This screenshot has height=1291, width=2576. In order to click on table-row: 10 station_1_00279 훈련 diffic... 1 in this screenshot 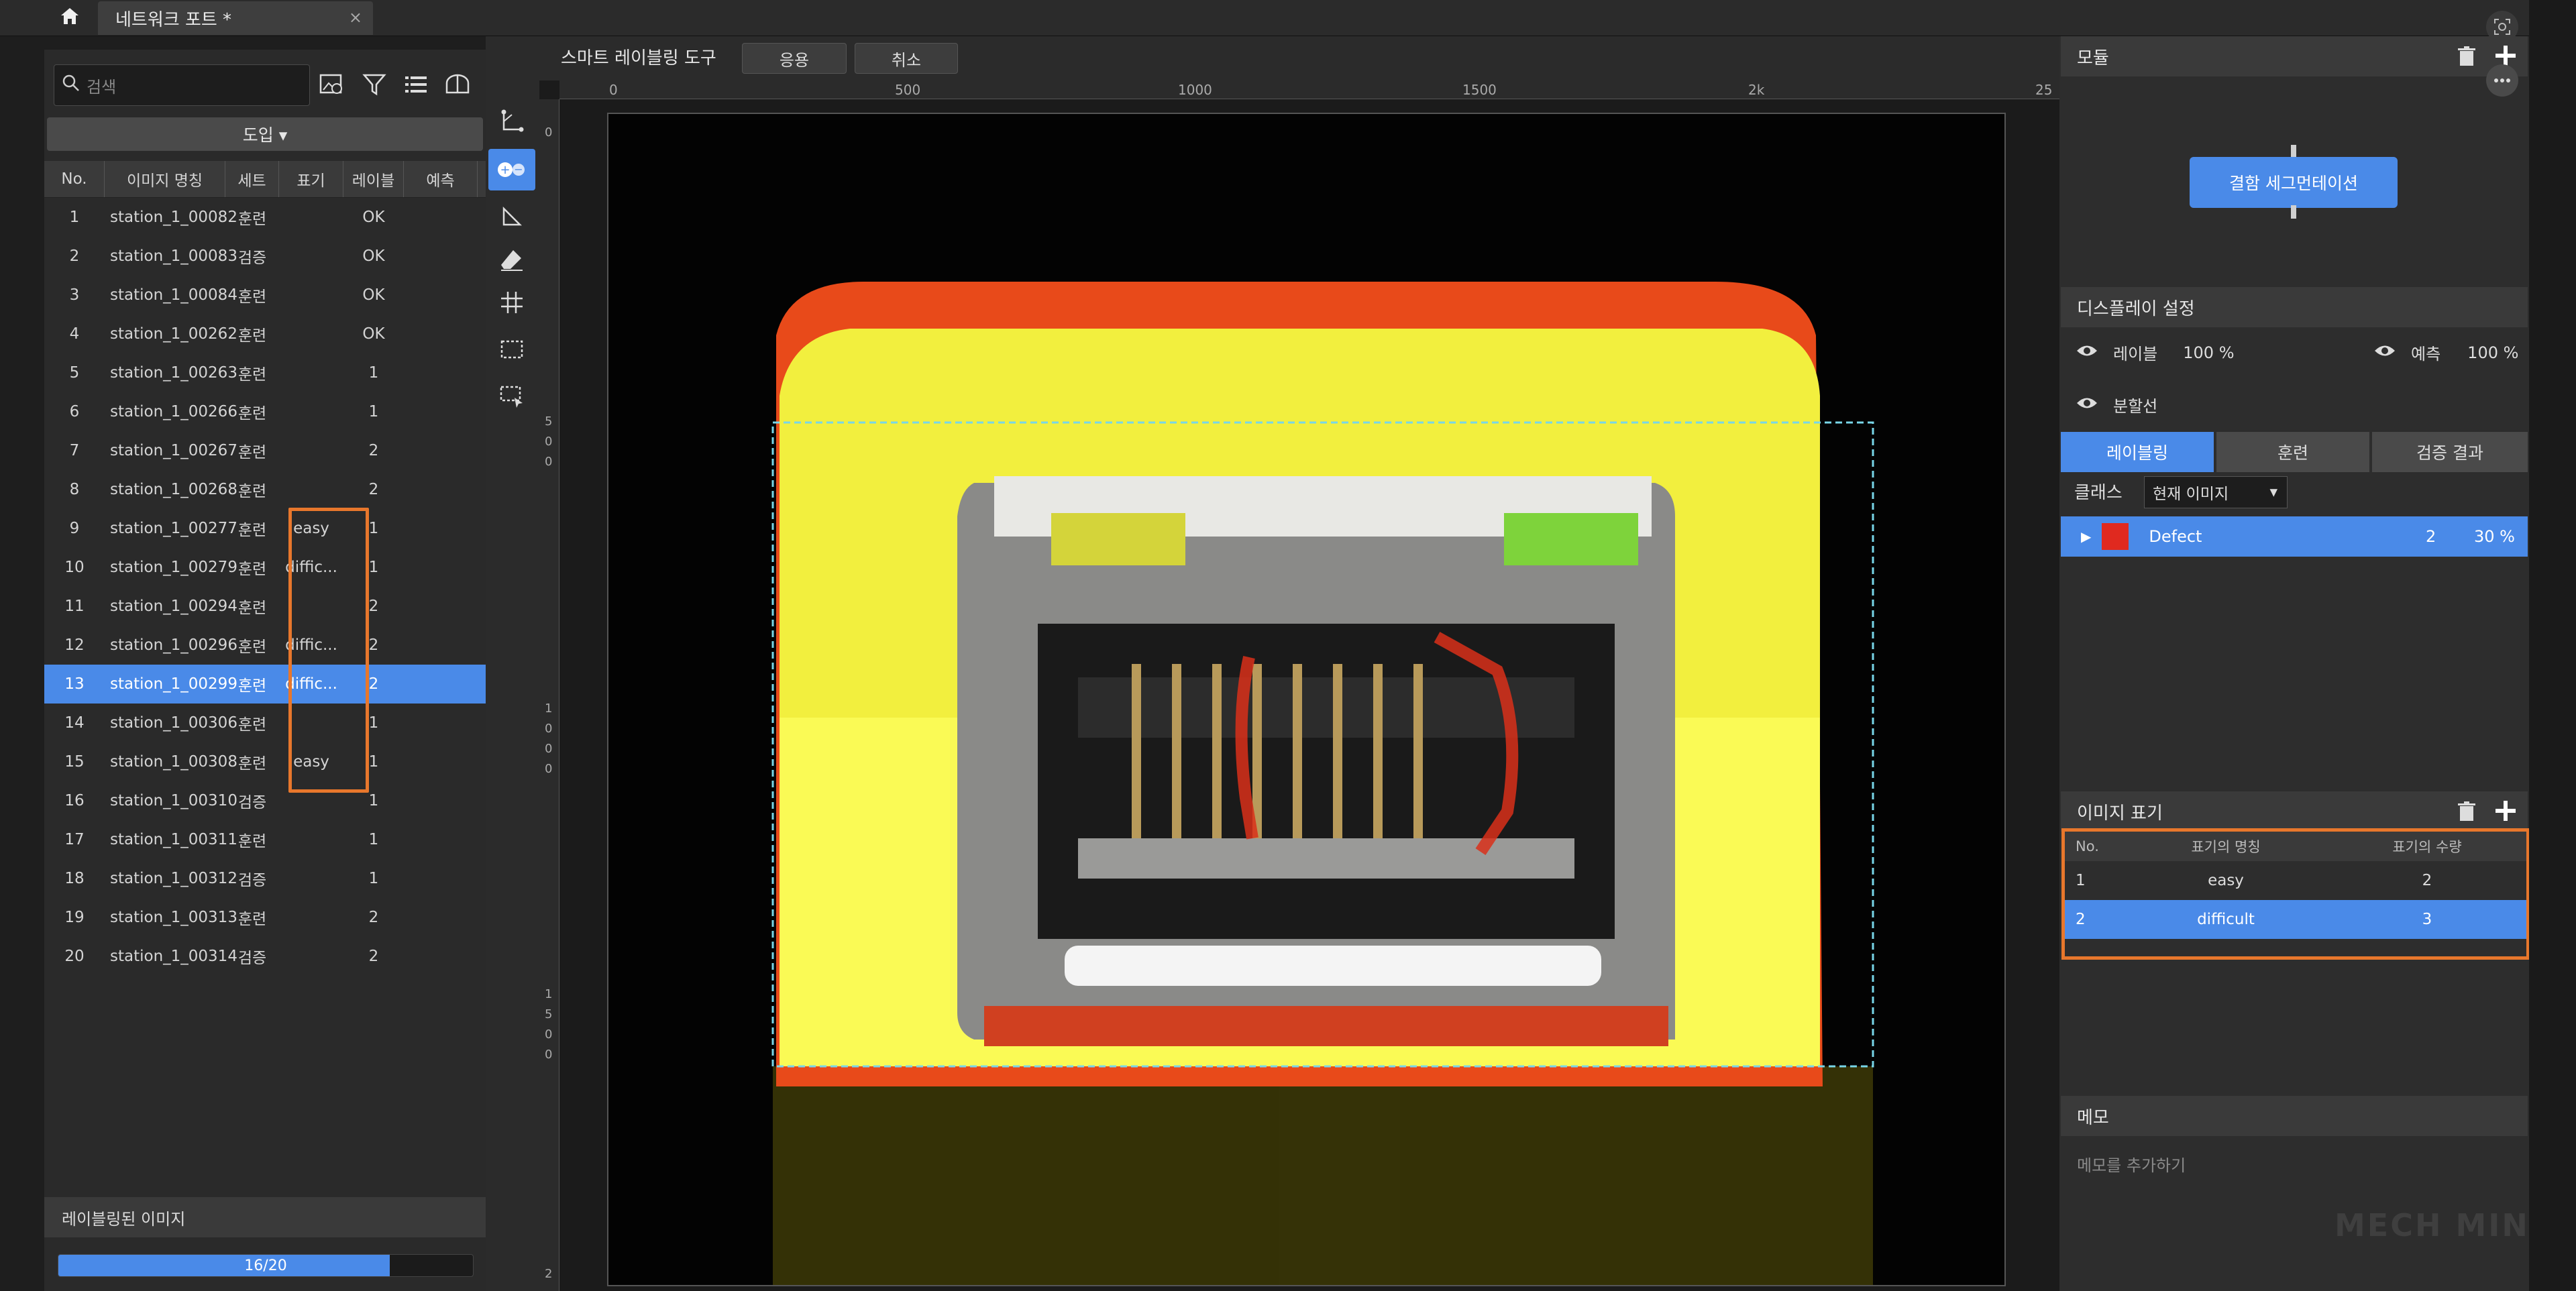, I will do `click(265, 567)`.